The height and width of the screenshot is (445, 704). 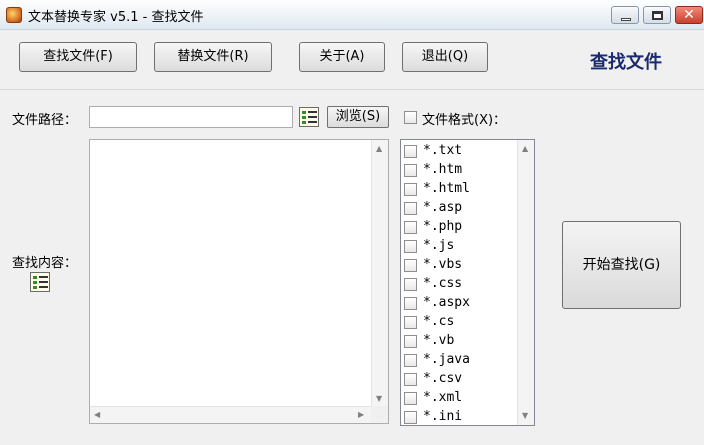 What do you see at coordinates (78, 57) in the screenshot?
I see `find-files-button: 查找文件(F)` at bounding box center [78, 57].